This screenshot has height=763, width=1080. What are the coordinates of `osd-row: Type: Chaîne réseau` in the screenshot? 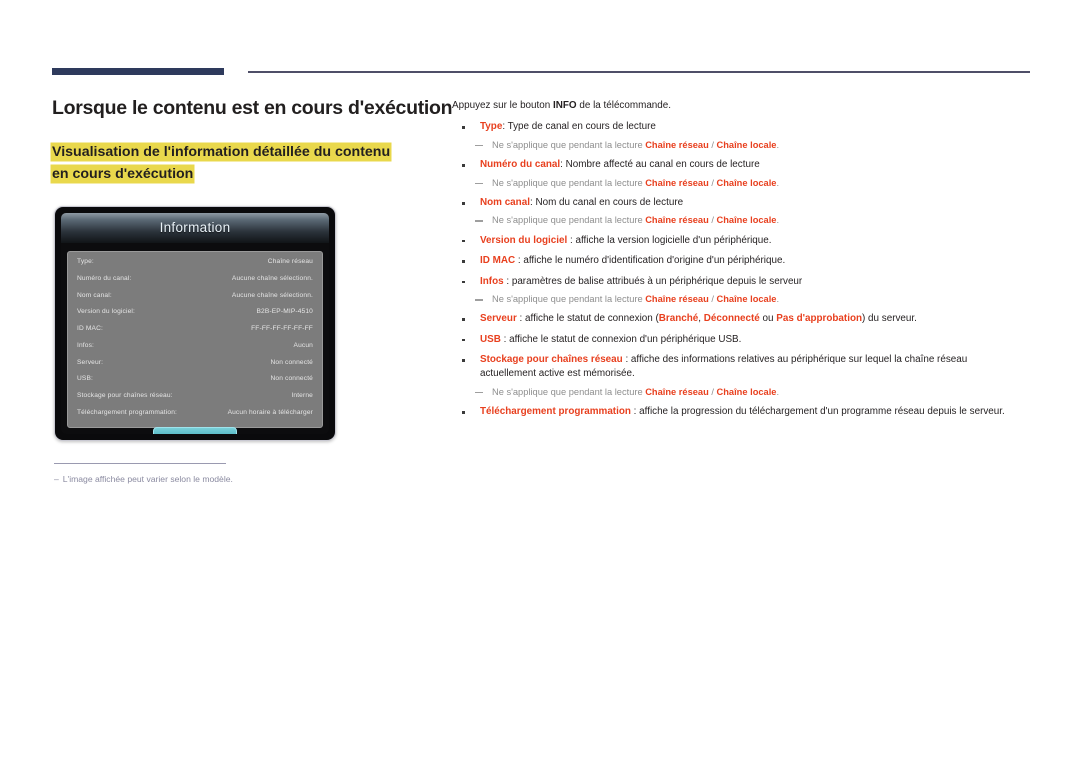 It's located at (195, 262).